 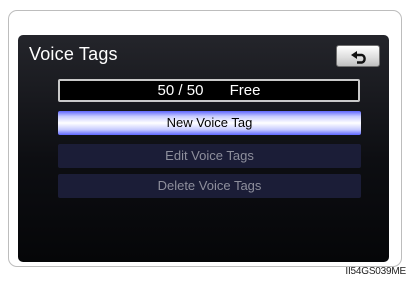 I want to click on edit-voice-tags-button: Edit Voice Tags, so click(x=209, y=156).